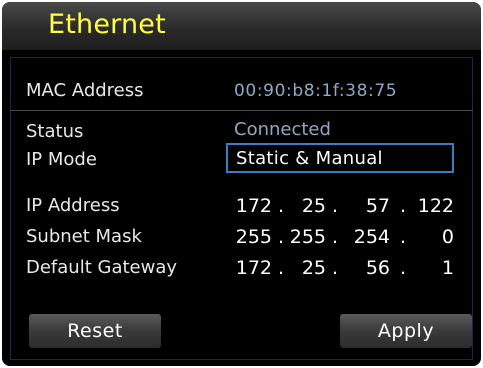 This screenshot has height=368, width=483. Describe the element at coordinates (345, 239) in the screenshot. I see `subnet-mask-field: 255 . 255 . 254 . 0` at that location.